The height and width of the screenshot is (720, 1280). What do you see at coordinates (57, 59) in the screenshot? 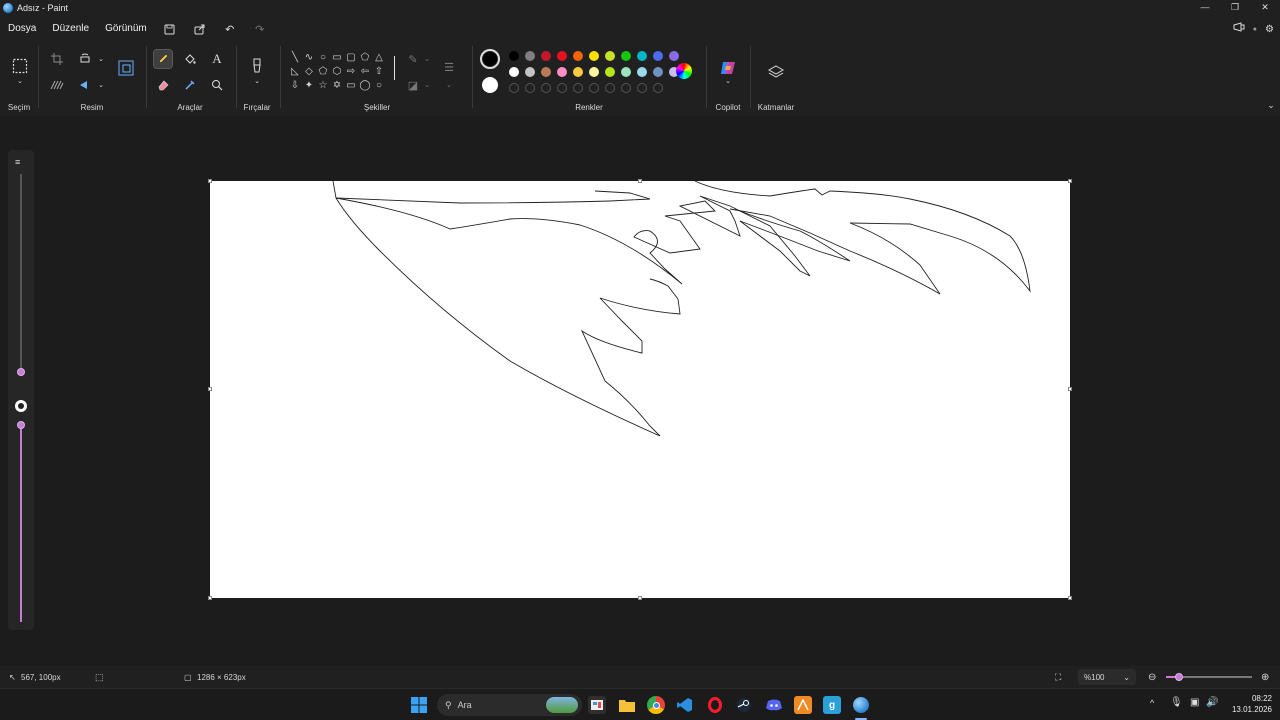
I see `crop-icon` at bounding box center [57, 59].